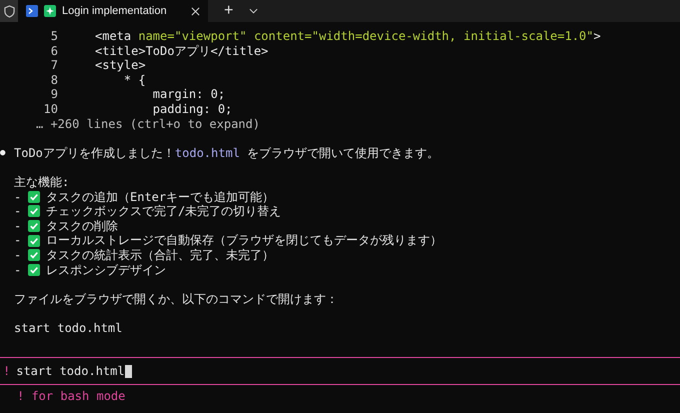 This screenshot has width=680, height=413. Describe the element at coordinates (176, 299) in the screenshot. I see `instruction-text: ファイルをブラウザで開くか、以下のコマンドで開けます：` at that location.